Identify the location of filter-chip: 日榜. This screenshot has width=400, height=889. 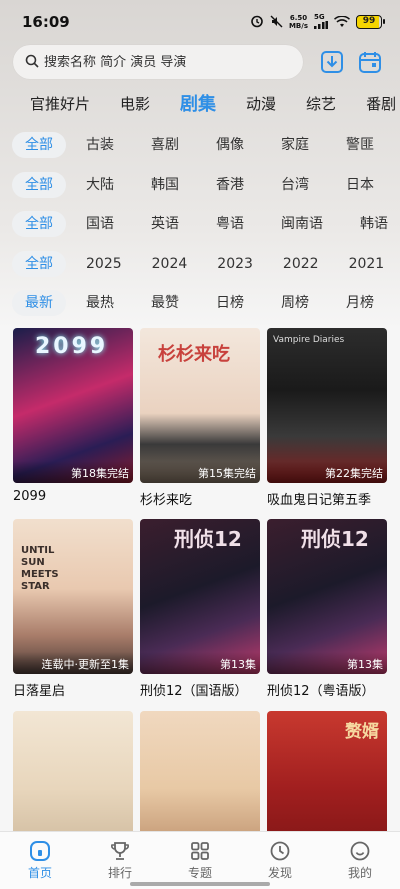
(230, 303).